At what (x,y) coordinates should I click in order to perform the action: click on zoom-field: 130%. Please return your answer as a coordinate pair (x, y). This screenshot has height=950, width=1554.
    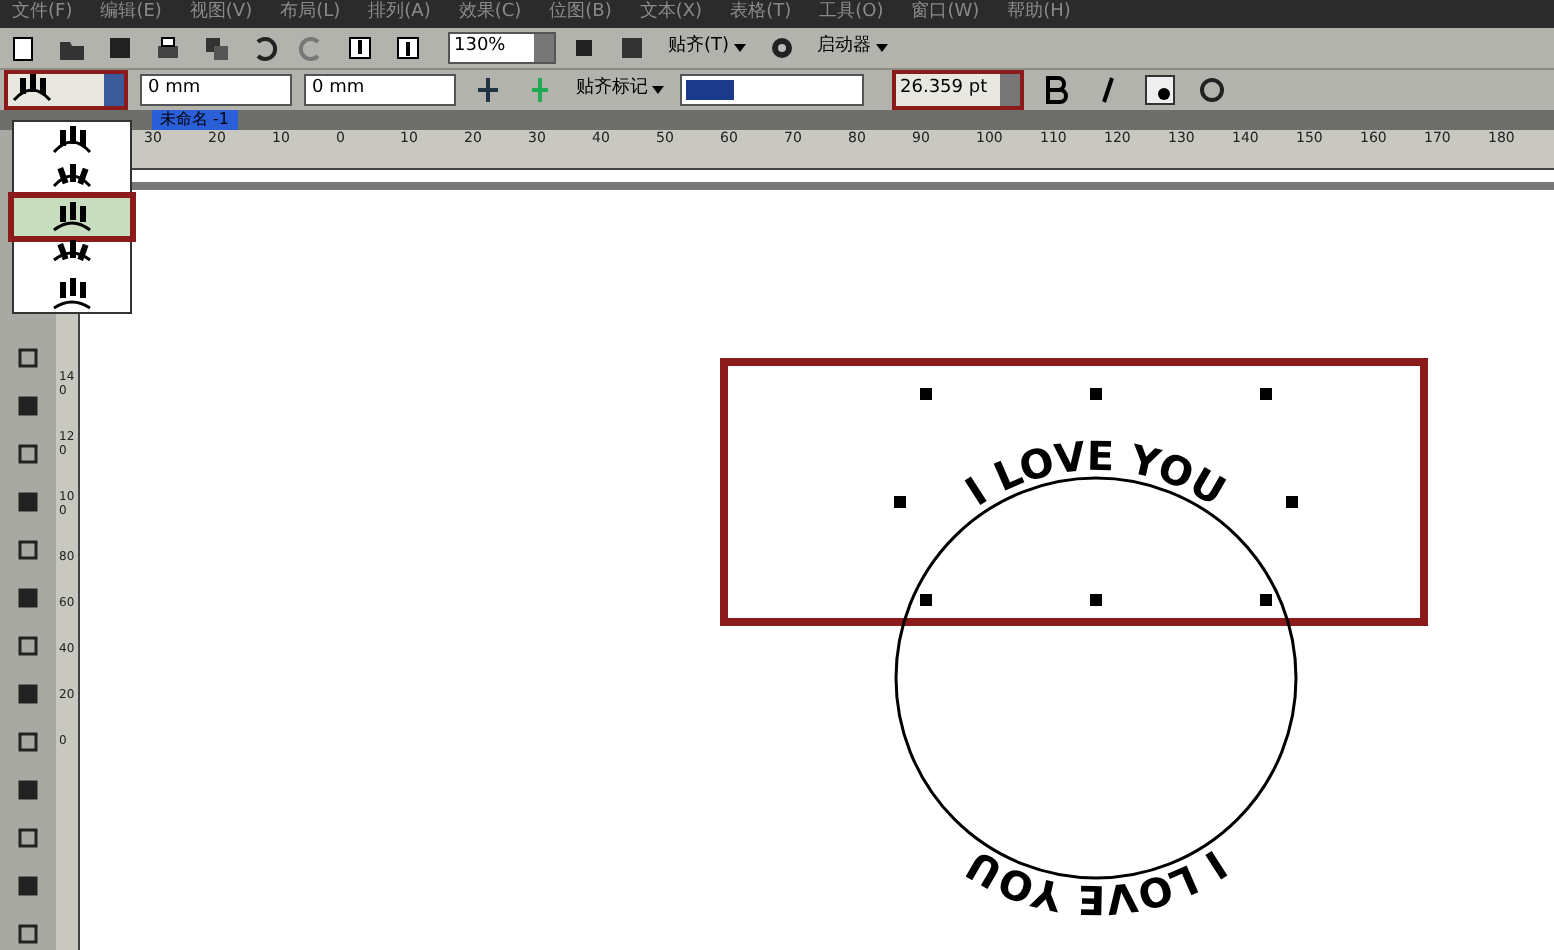
    Looking at the image, I should click on (502, 47).